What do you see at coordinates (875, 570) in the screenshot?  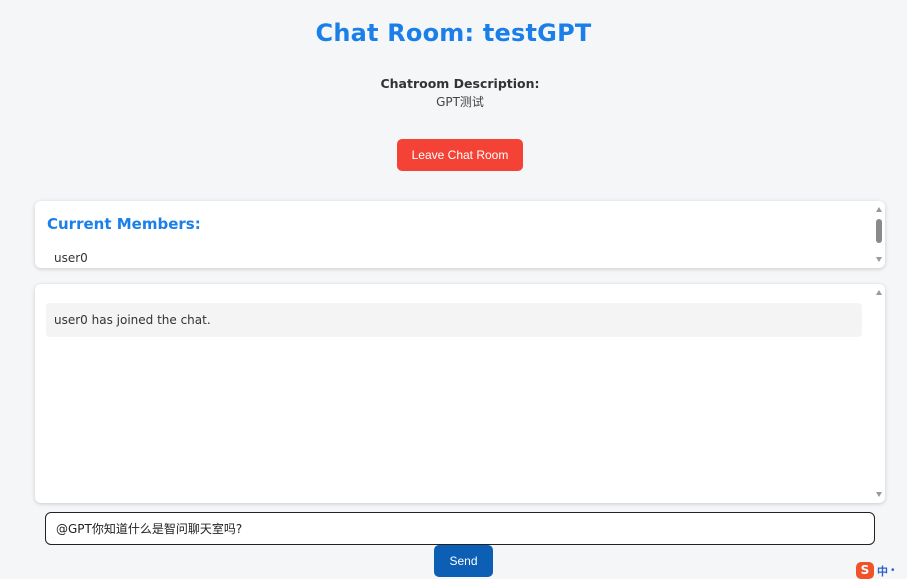 I see `ime-indicator: S 中 •` at bounding box center [875, 570].